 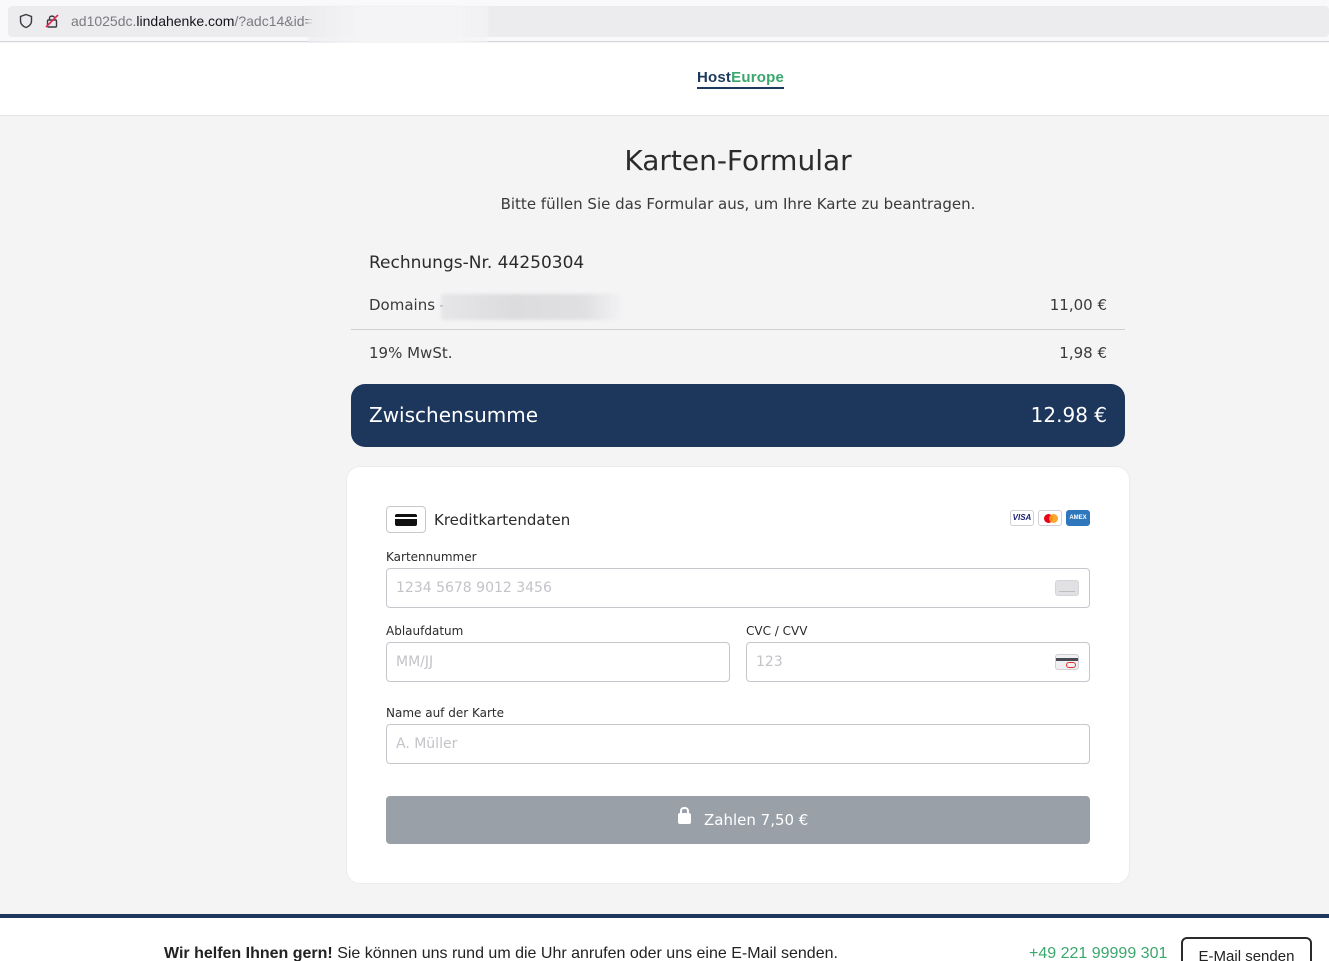 I want to click on line-label: Domains -, so click(x=407, y=305).